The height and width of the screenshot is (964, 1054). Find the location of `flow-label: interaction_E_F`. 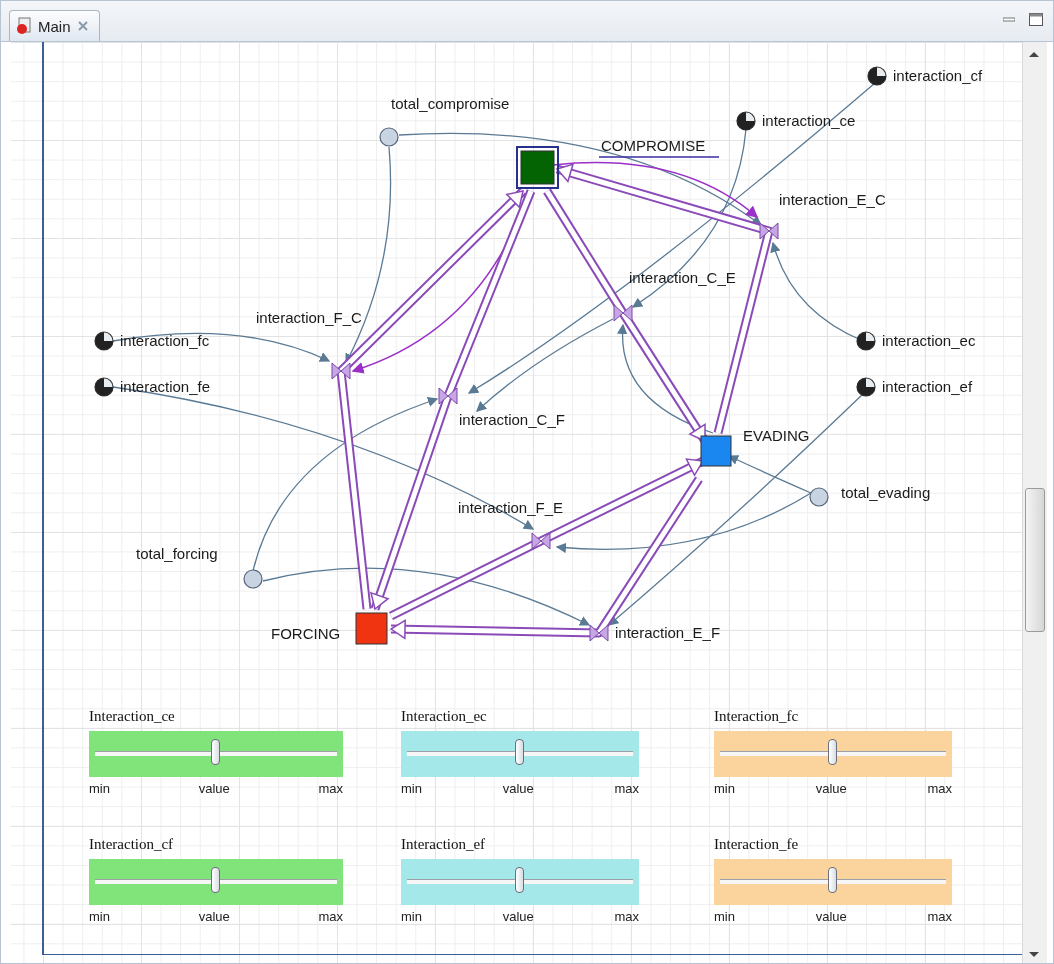

flow-label: interaction_E_F is located at coordinates (668, 632).